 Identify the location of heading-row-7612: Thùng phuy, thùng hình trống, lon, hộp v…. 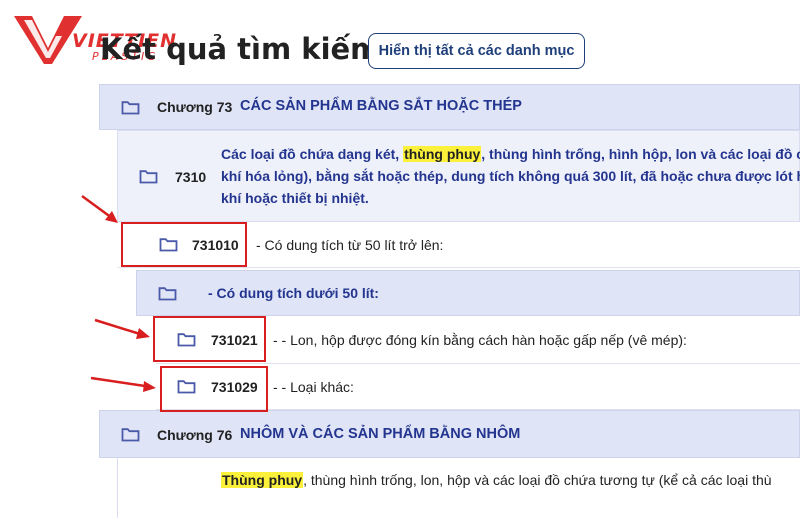
(458, 488).